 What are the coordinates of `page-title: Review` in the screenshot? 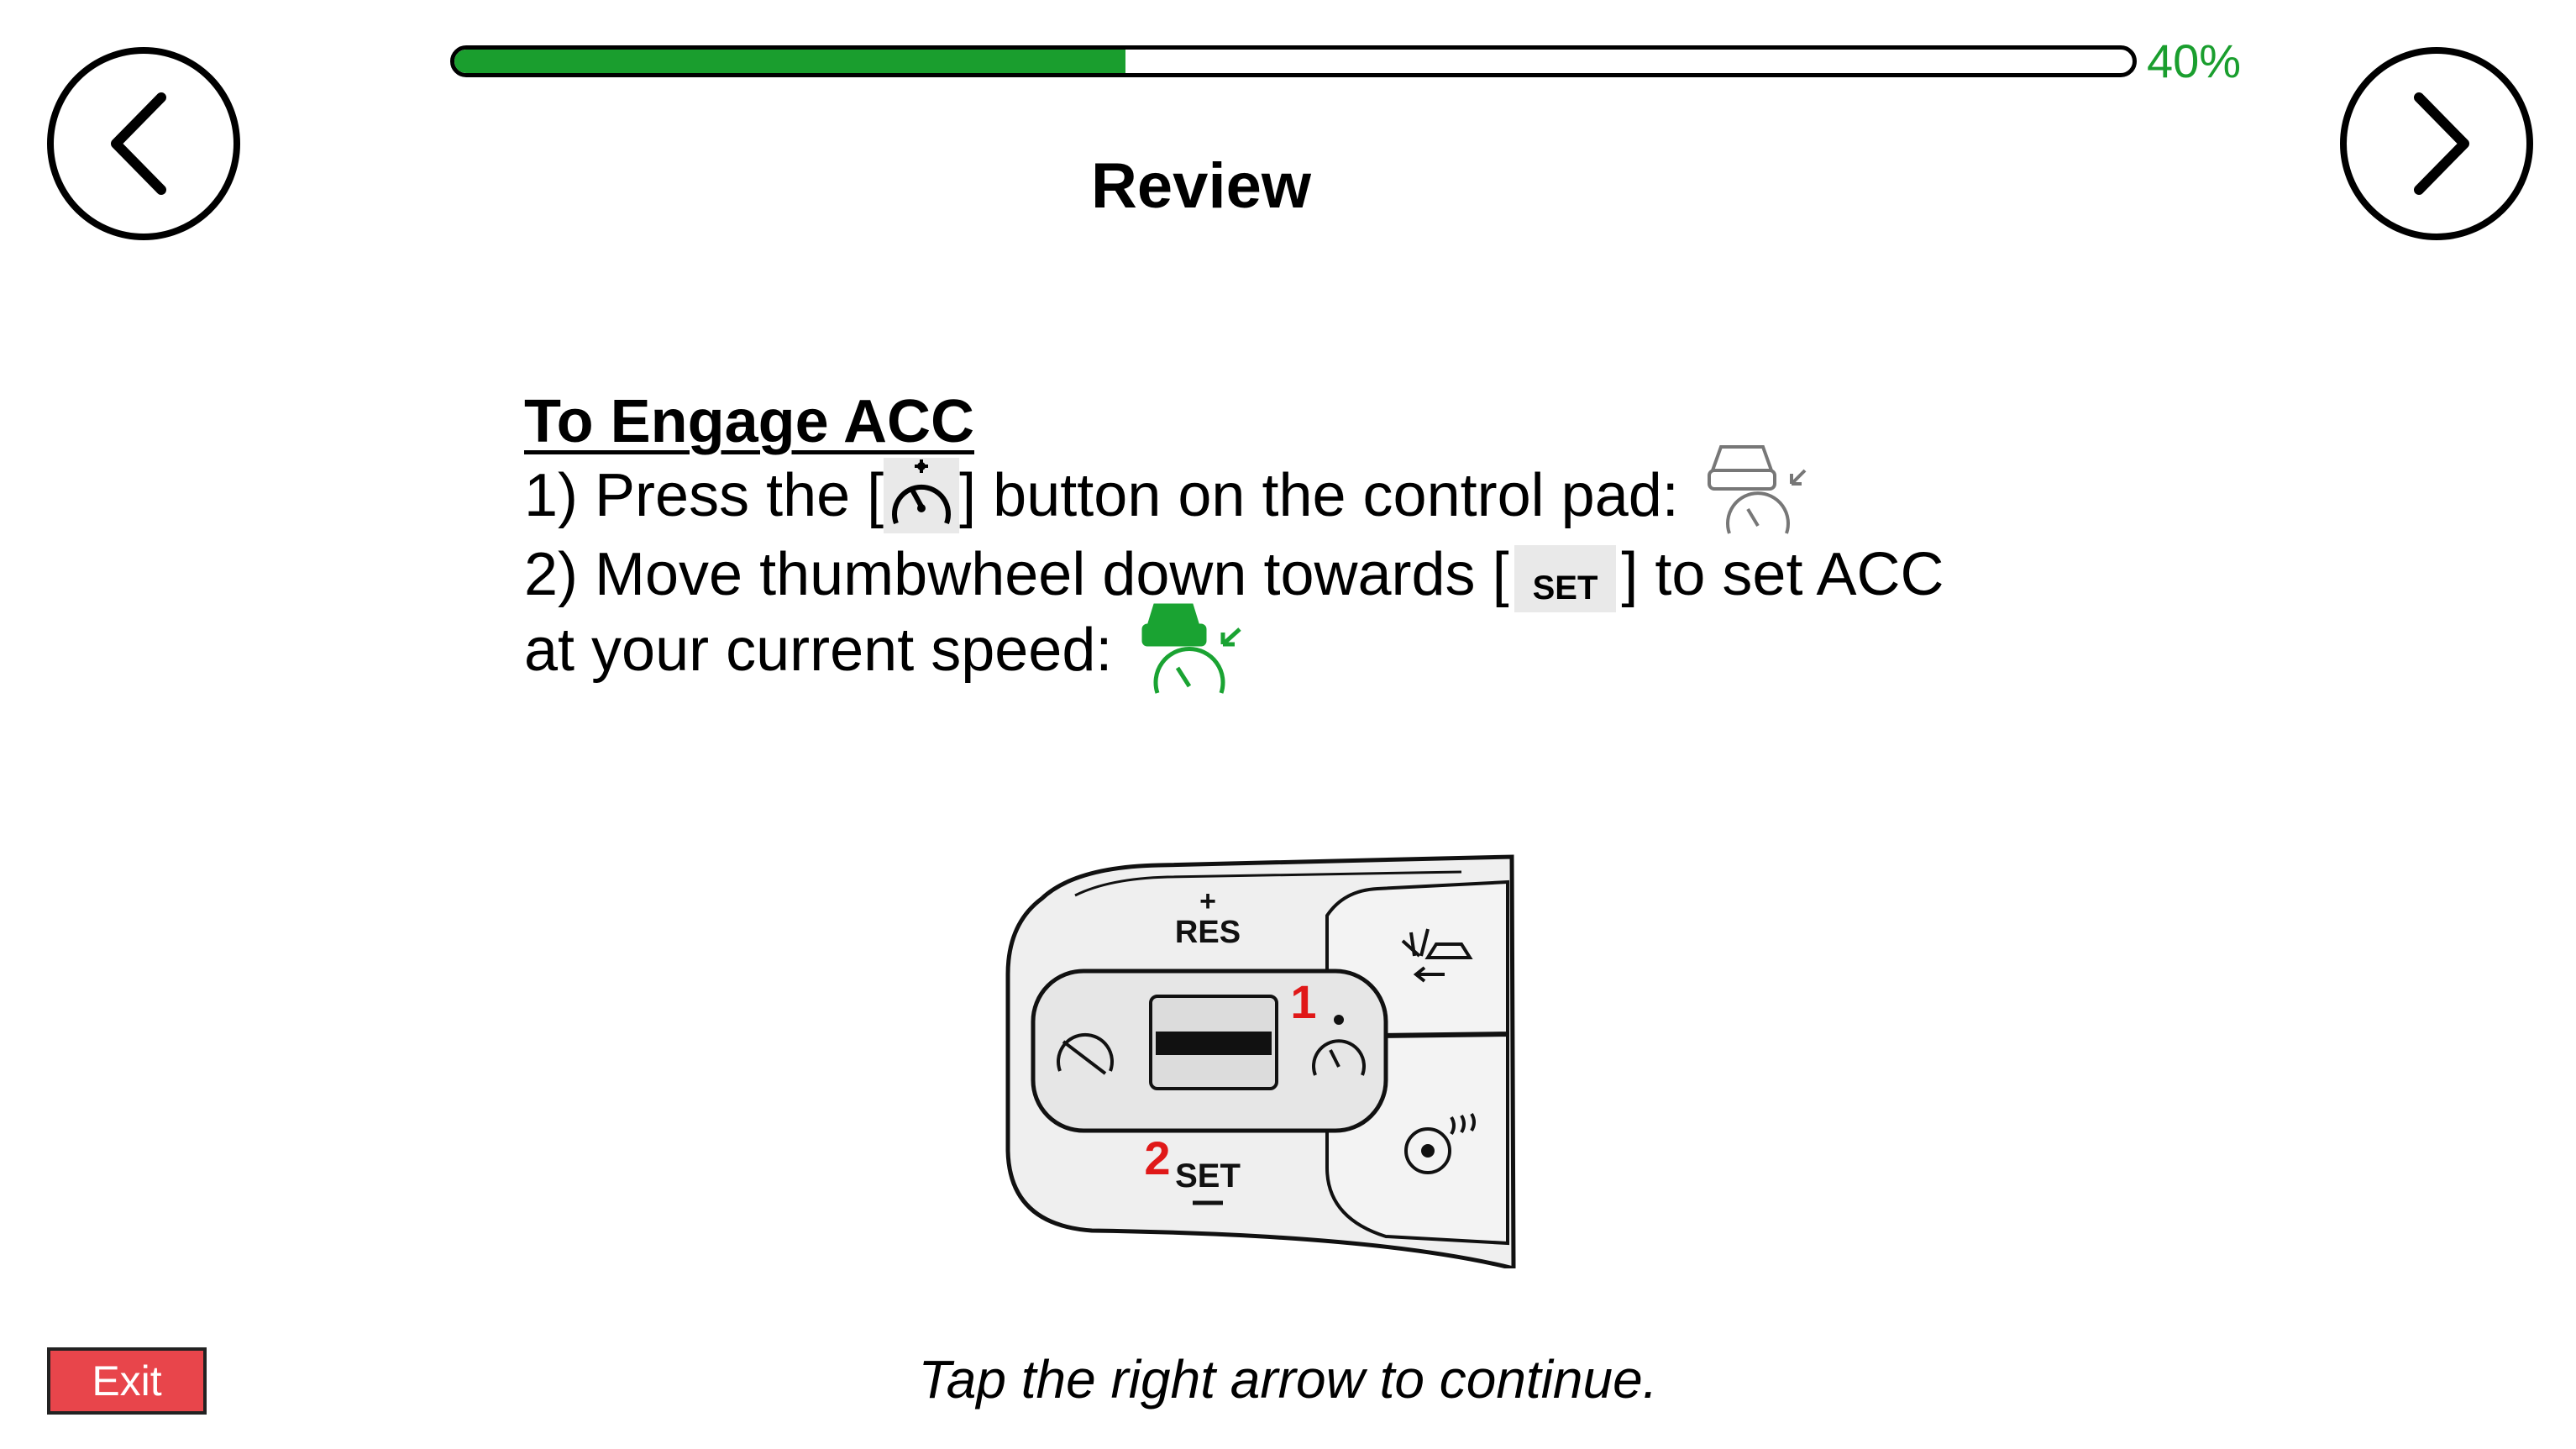 It's located at (1201, 186).